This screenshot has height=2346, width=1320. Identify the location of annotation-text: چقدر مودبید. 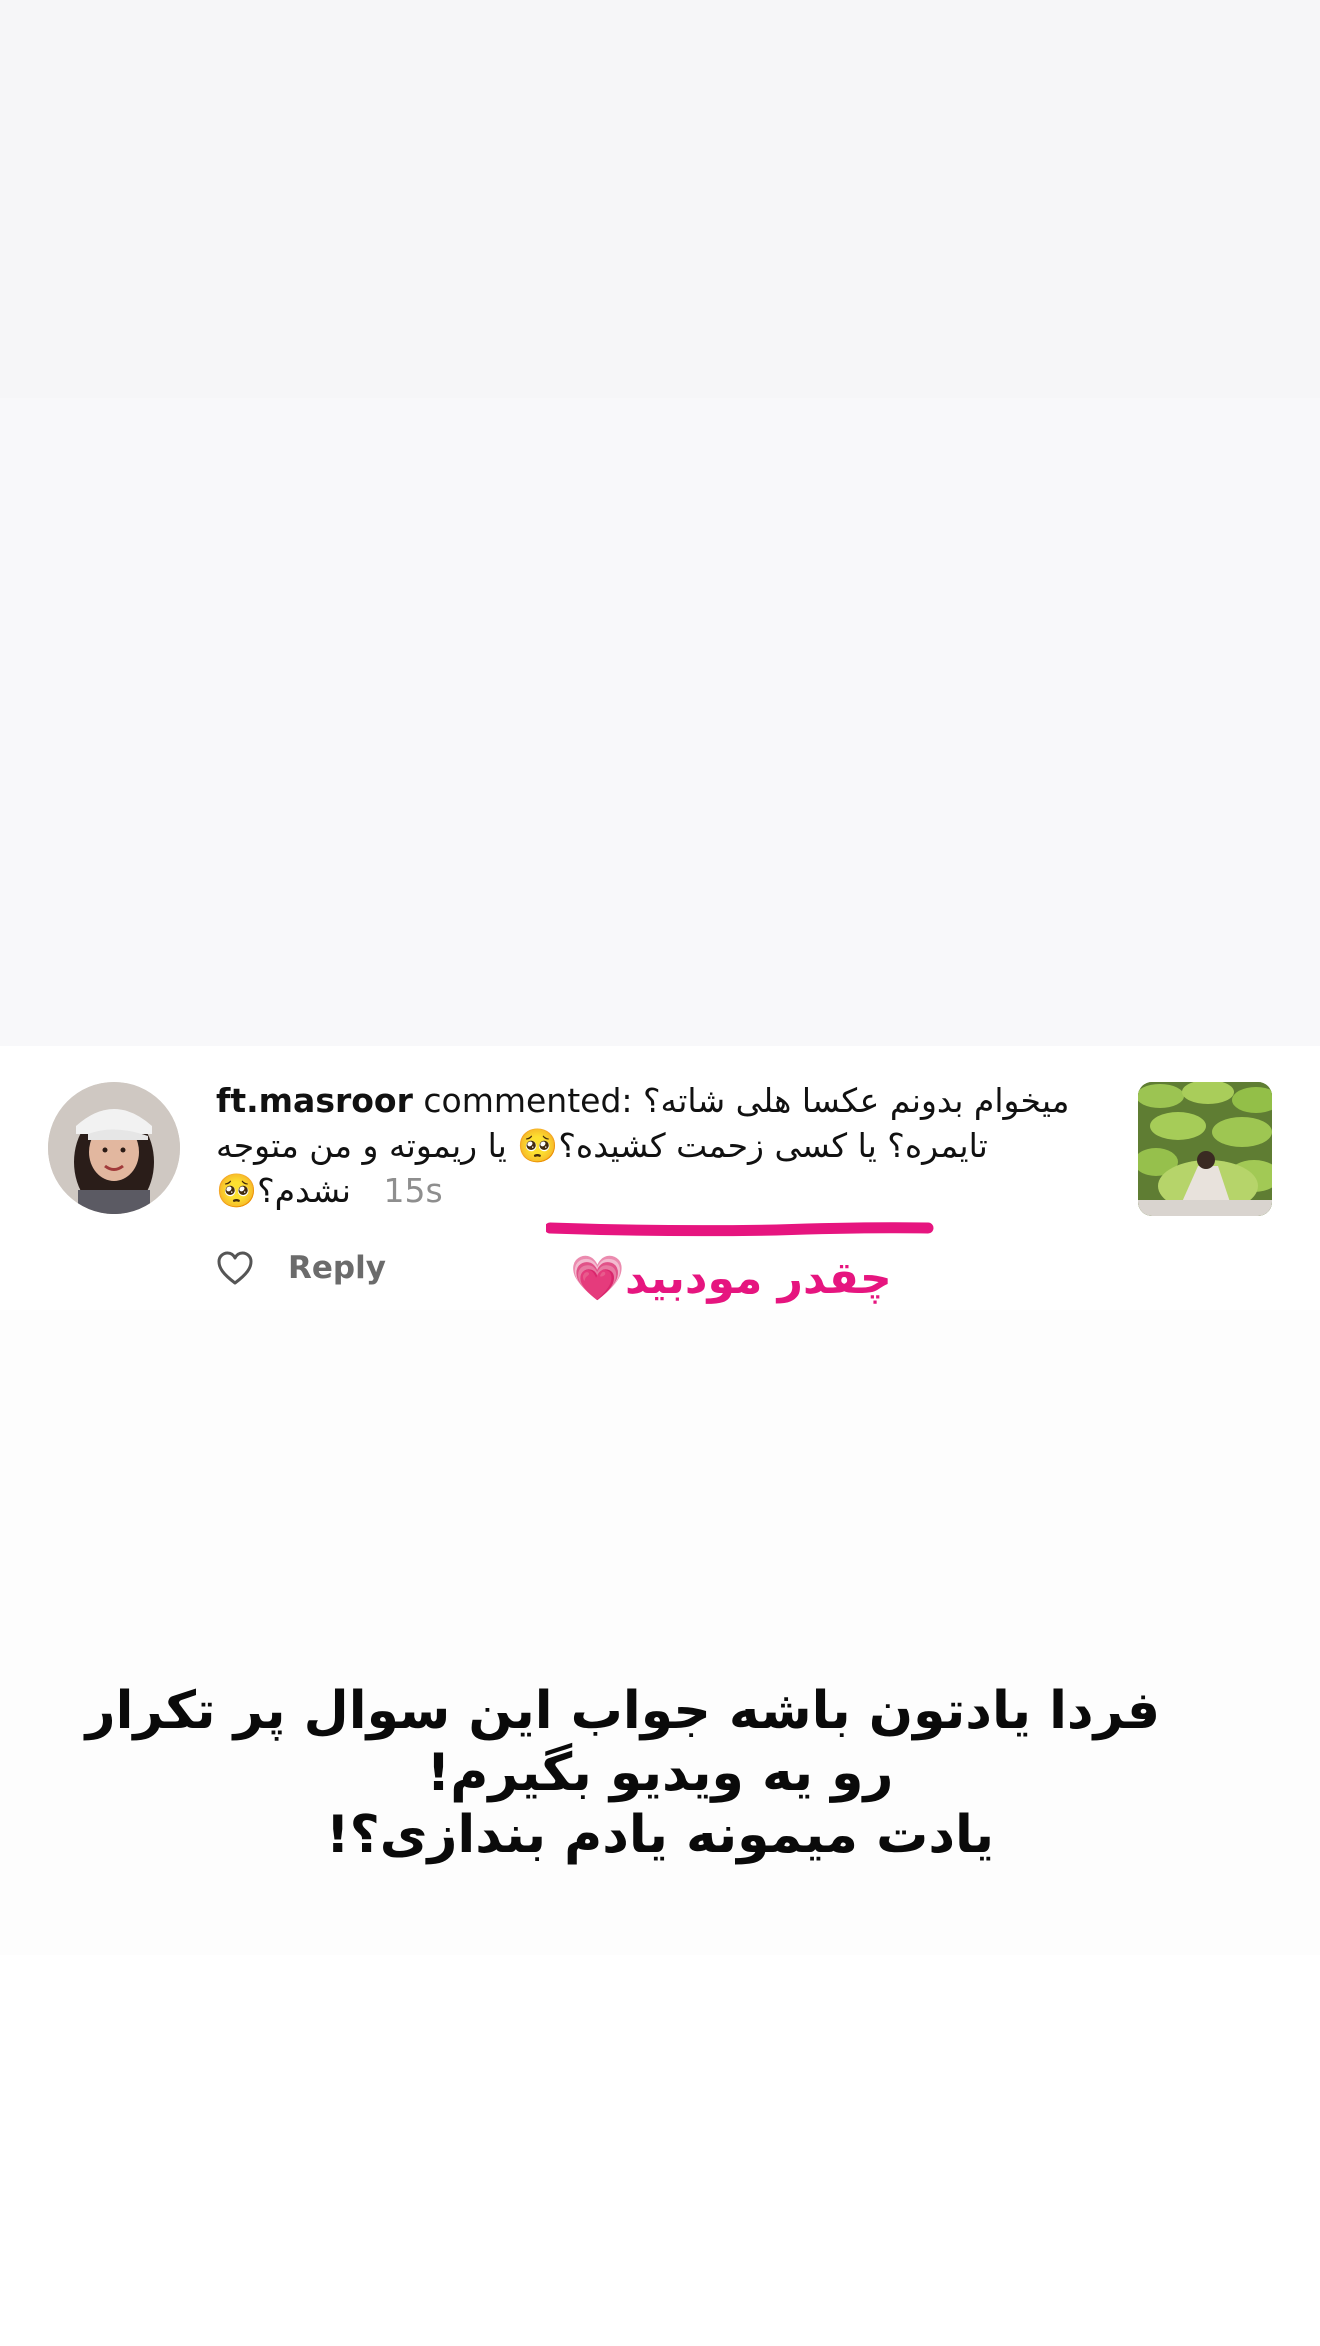
(758, 1278).